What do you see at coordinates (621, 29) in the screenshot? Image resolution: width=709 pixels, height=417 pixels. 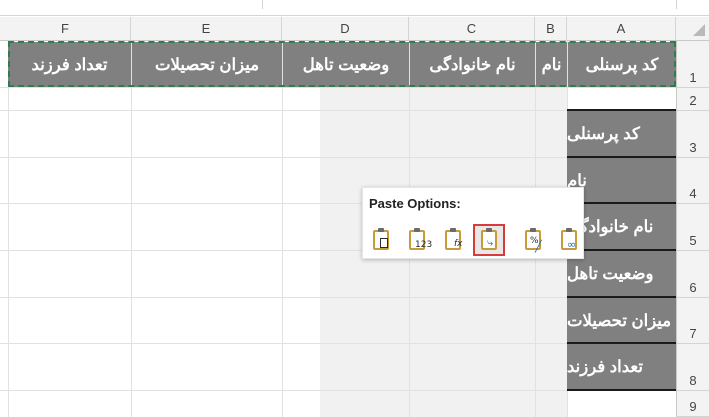 I see `column-header-a: A` at bounding box center [621, 29].